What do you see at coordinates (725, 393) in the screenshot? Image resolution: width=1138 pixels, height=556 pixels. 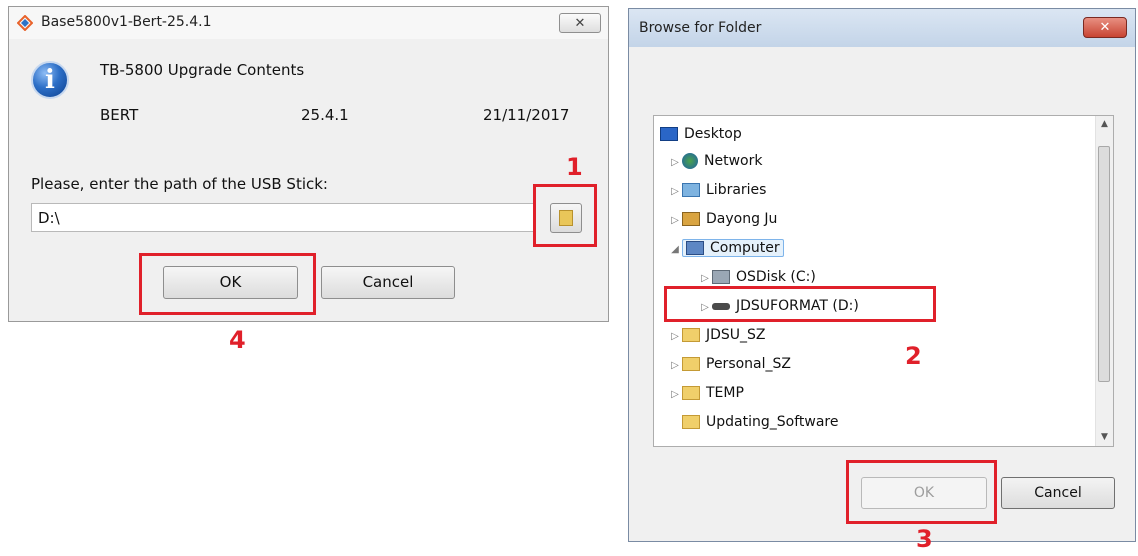 I see `tree-label: TEMP` at bounding box center [725, 393].